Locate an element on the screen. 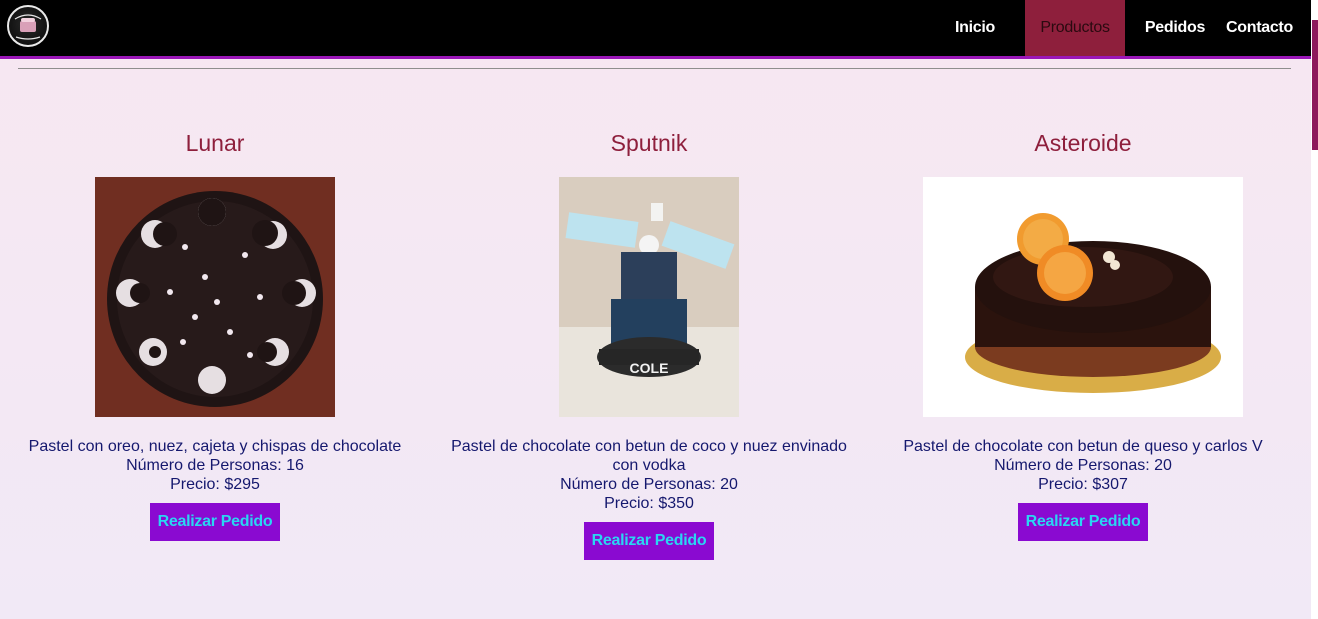  product-price: Precio: $295 is located at coordinates (215, 484).